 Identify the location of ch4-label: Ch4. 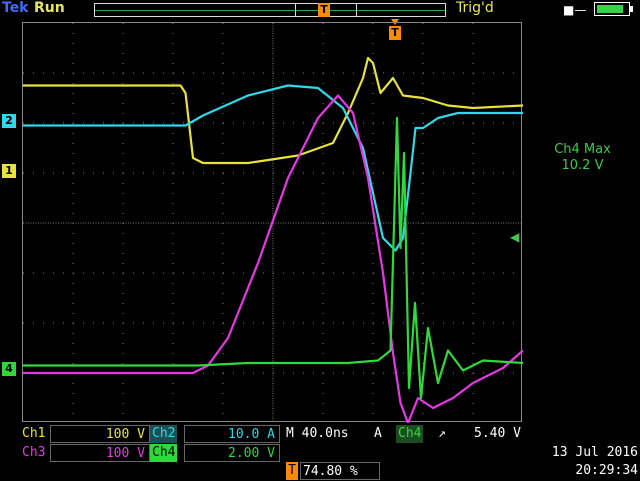
(164, 453).